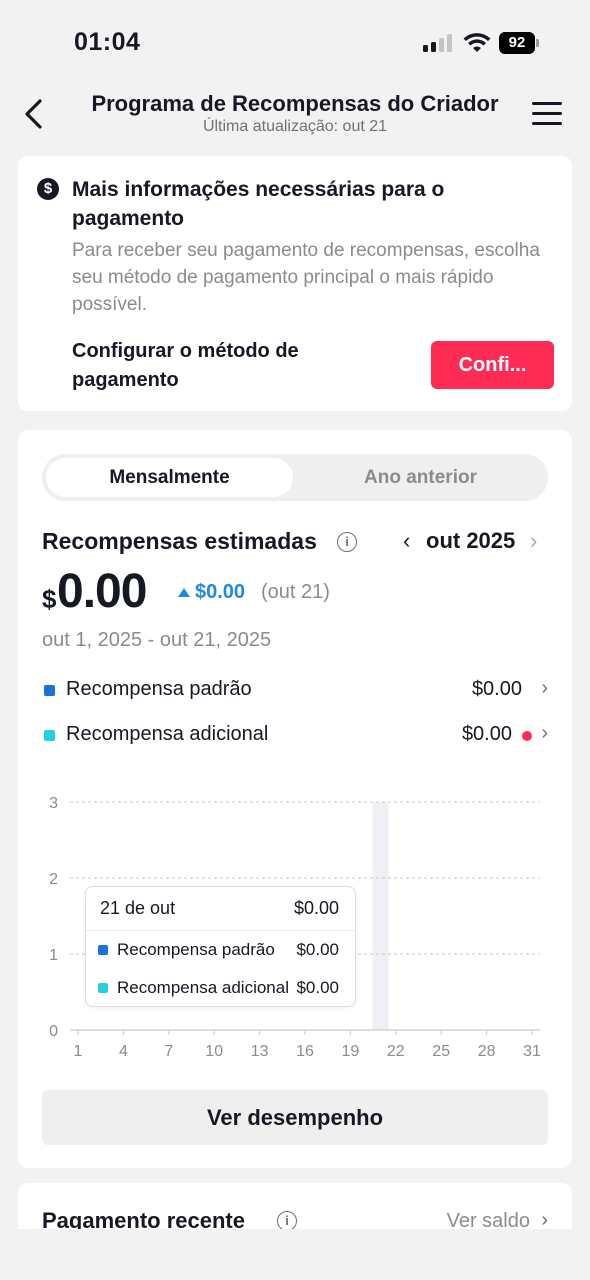 The width and height of the screenshot is (590, 1280). Describe the element at coordinates (167, 734) in the screenshot. I see `legend-label: Recompensa adicional` at that location.